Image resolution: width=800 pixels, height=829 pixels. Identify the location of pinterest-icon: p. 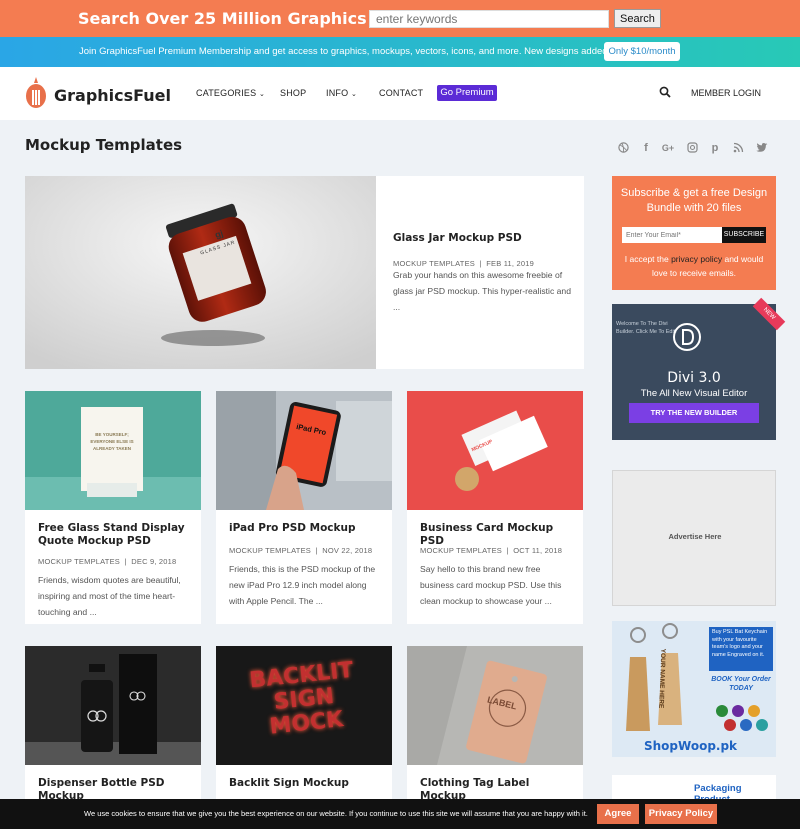
(715, 148).